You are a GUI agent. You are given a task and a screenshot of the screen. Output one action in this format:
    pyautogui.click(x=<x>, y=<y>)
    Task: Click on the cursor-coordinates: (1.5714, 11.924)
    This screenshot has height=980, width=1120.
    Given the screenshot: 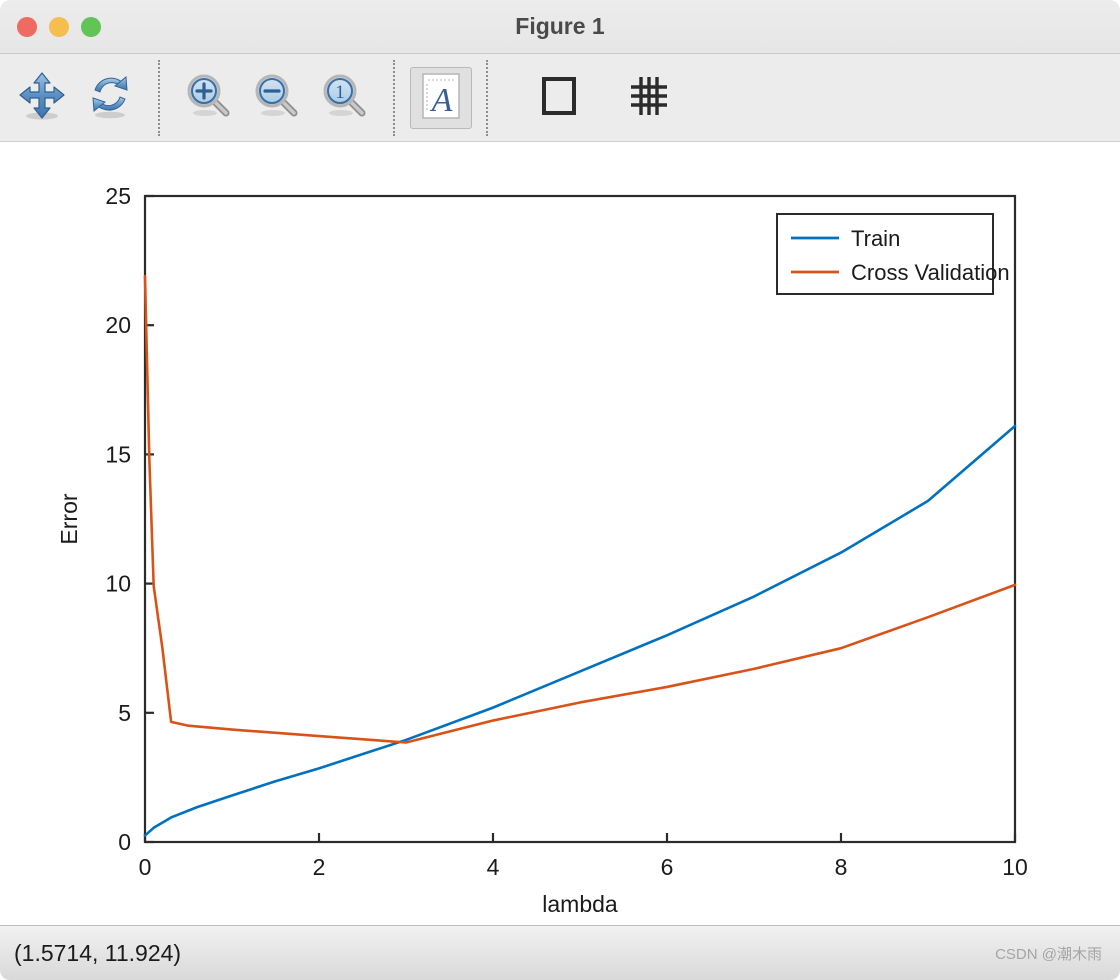 What is the action you would take?
    pyautogui.click(x=98, y=952)
    